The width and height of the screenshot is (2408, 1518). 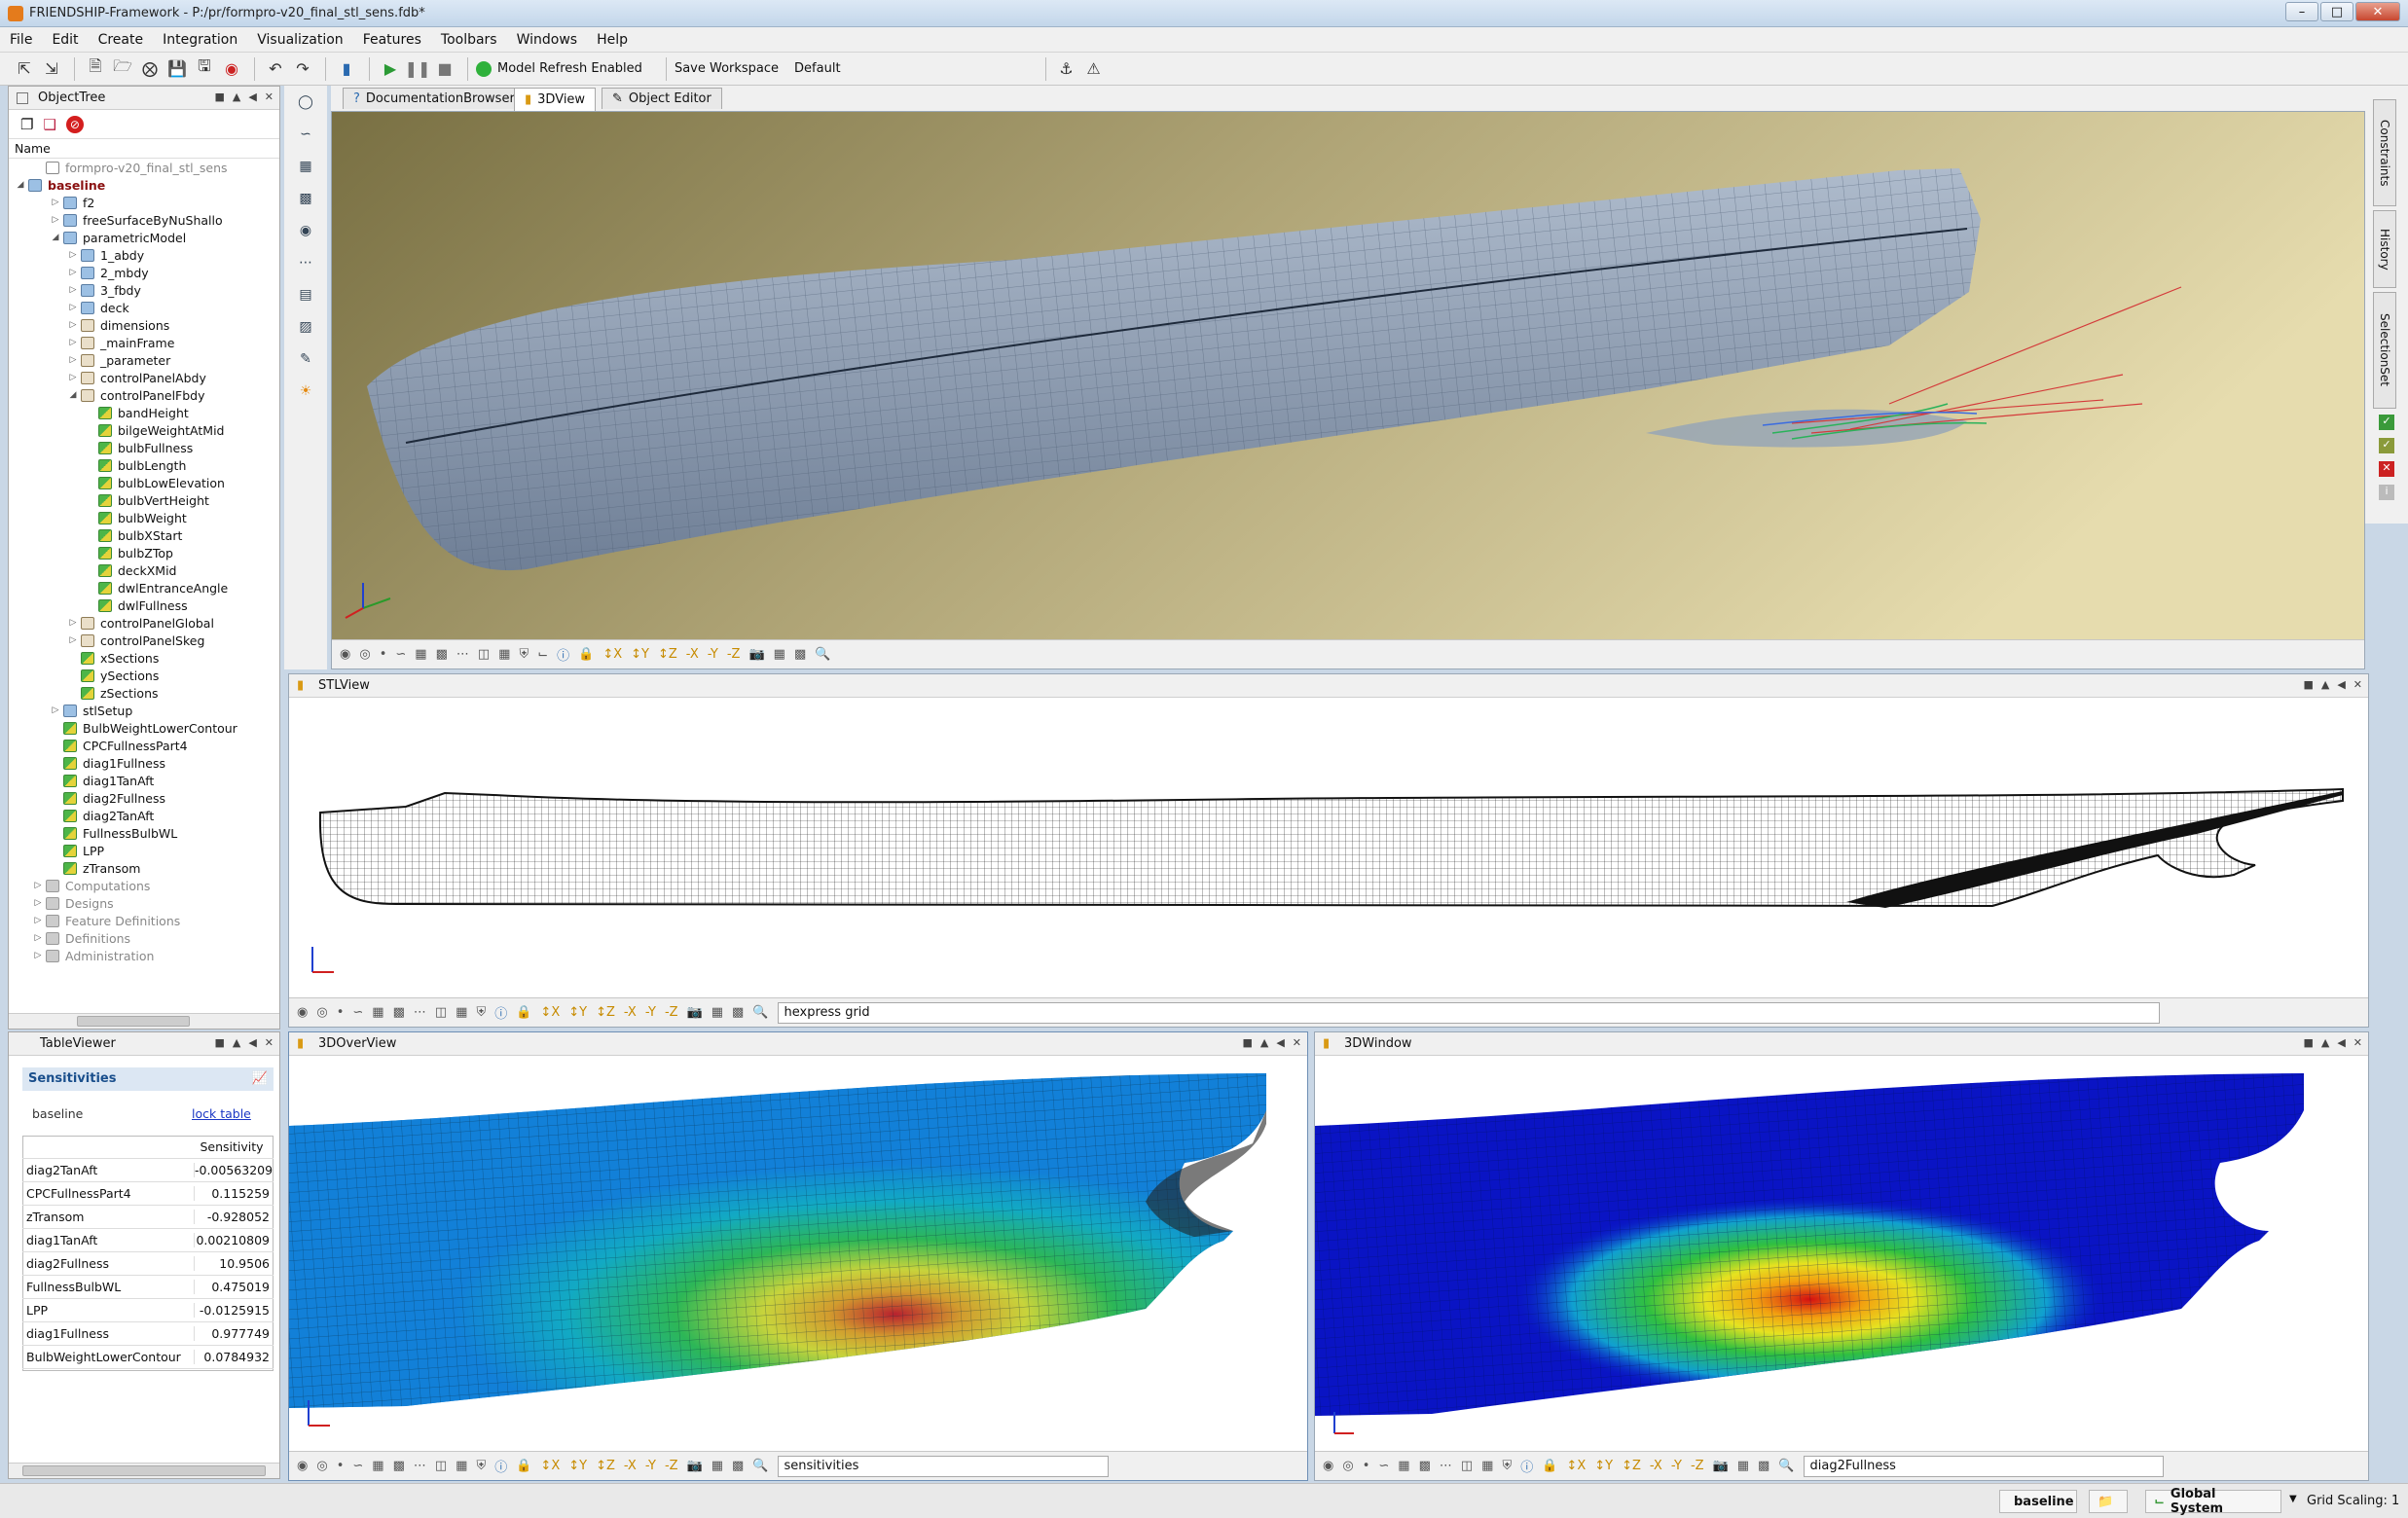 What do you see at coordinates (605, 1466) in the screenshot?
I see `view-z-icon: ↕Z` at bounding box center [605, 1466].